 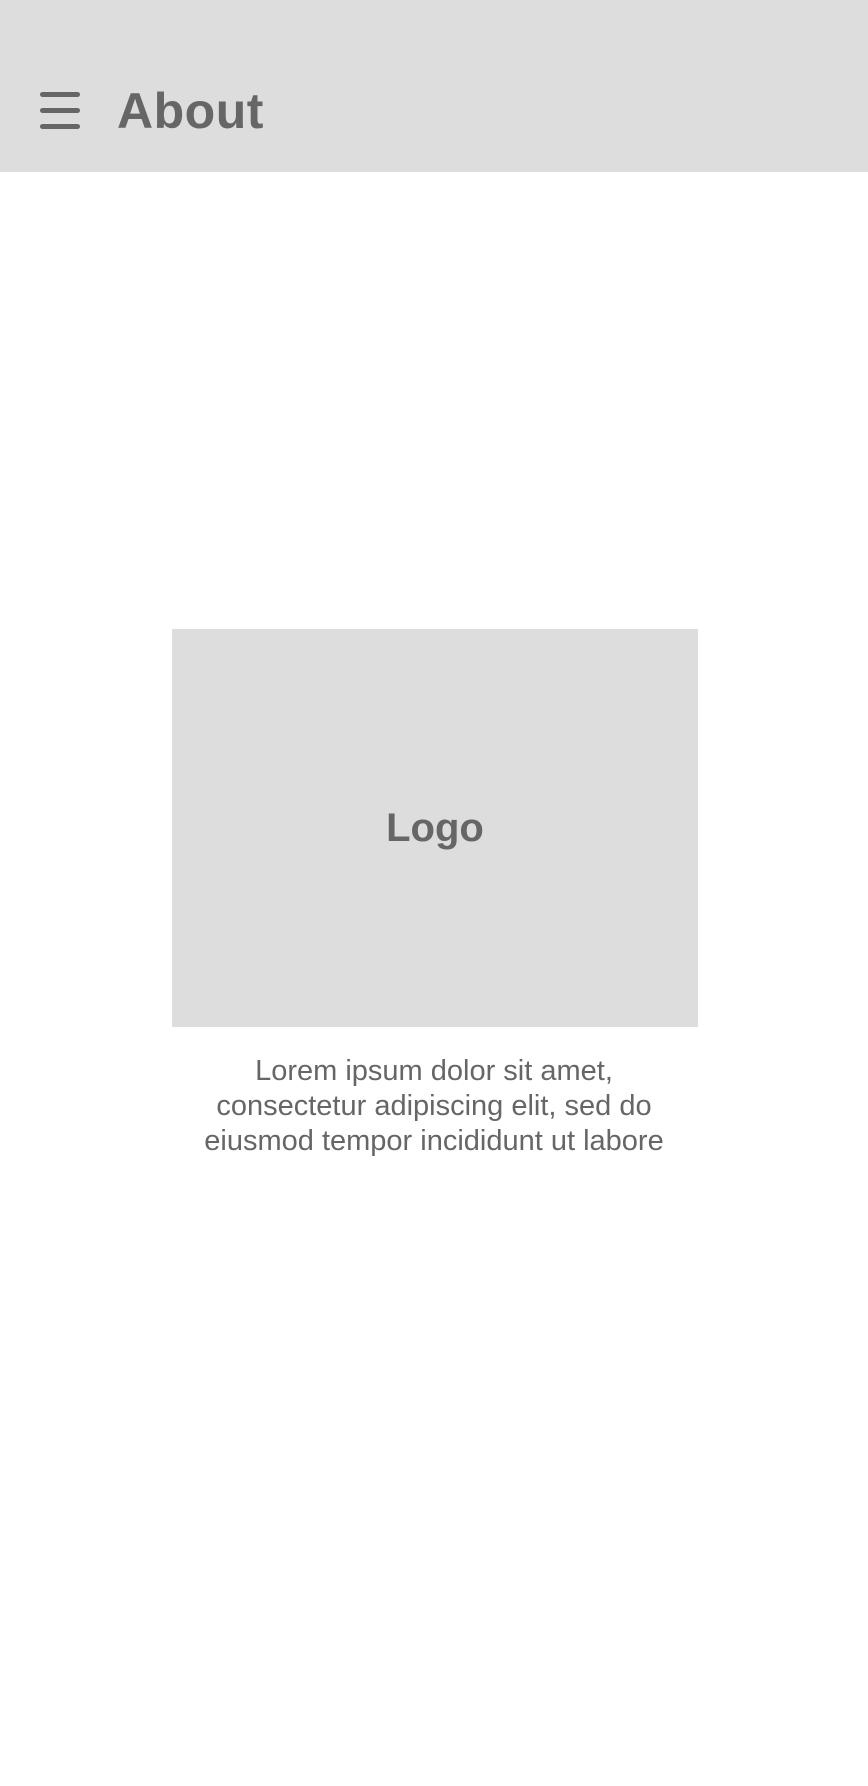 I want to click on description-line: consectetur adipiscing elit, sed do, so click(x=434, y=1106).